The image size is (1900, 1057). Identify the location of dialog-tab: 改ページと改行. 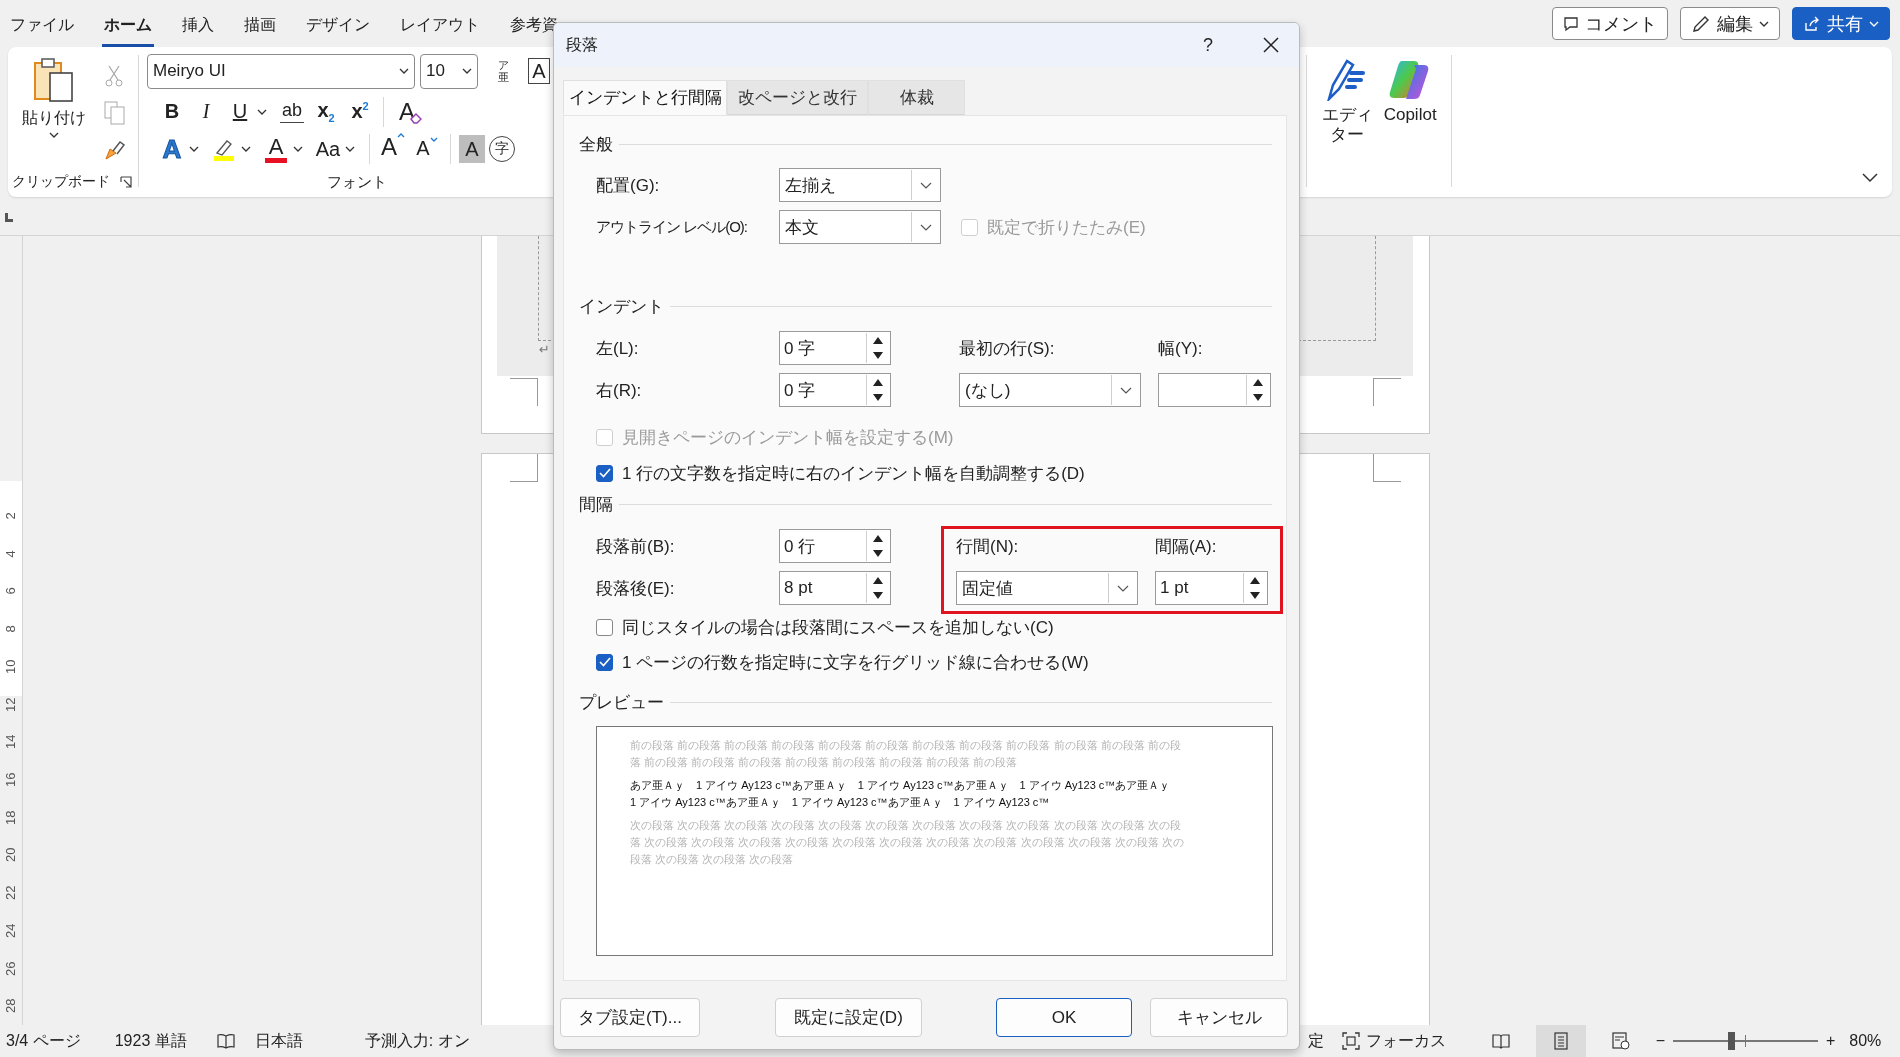
(797, 97).